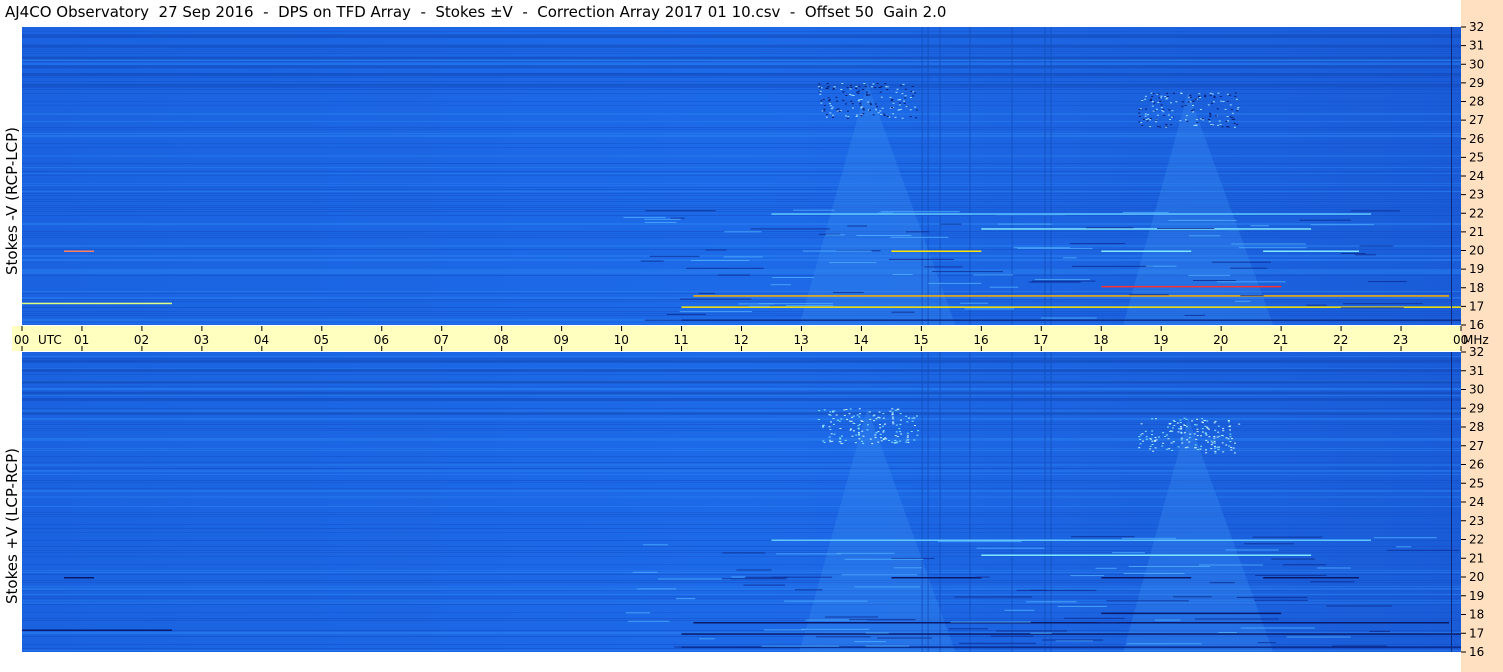  Describe the element at coordinates (1476, 306) in the screenshot. I see `y-tick-label: 17` at that location.